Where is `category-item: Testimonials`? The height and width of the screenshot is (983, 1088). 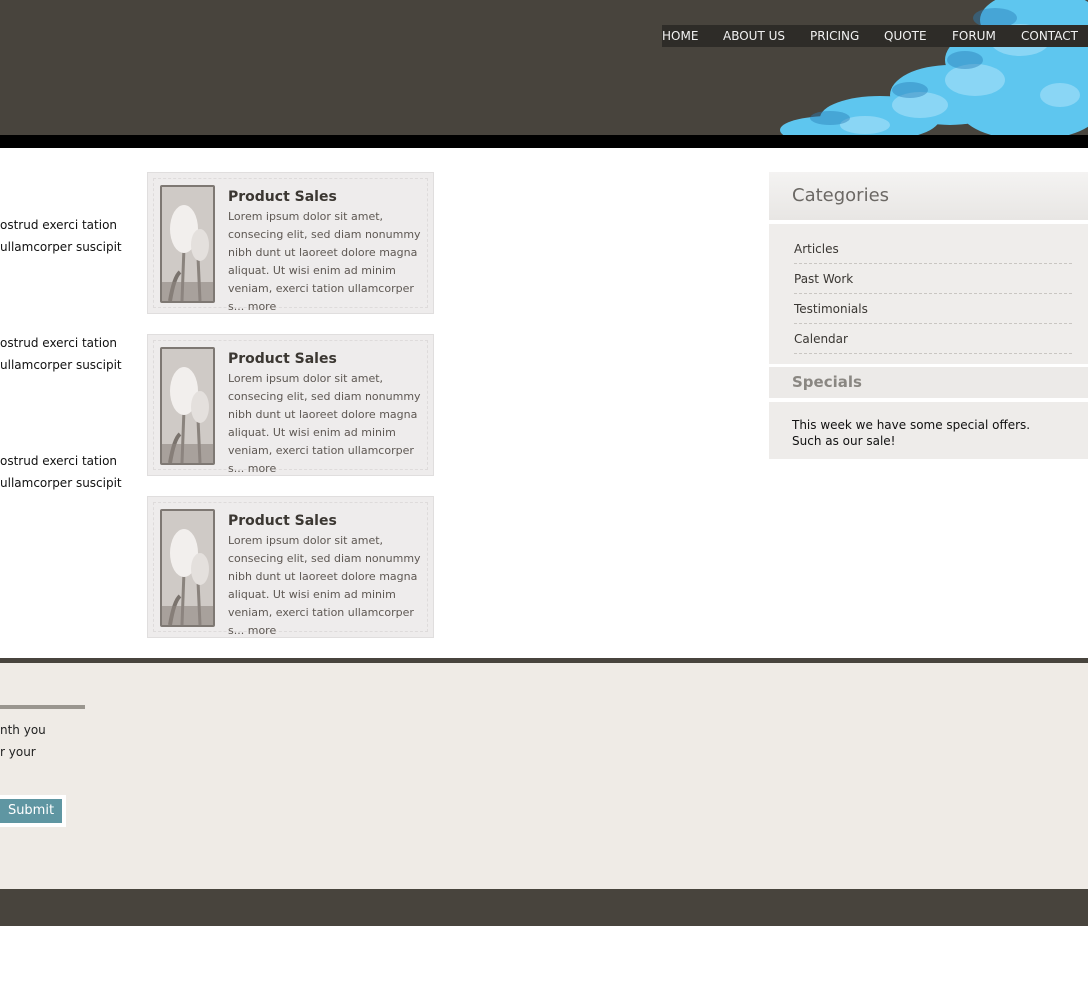
category-item: Testimonials is located at coordinates (933, 309).